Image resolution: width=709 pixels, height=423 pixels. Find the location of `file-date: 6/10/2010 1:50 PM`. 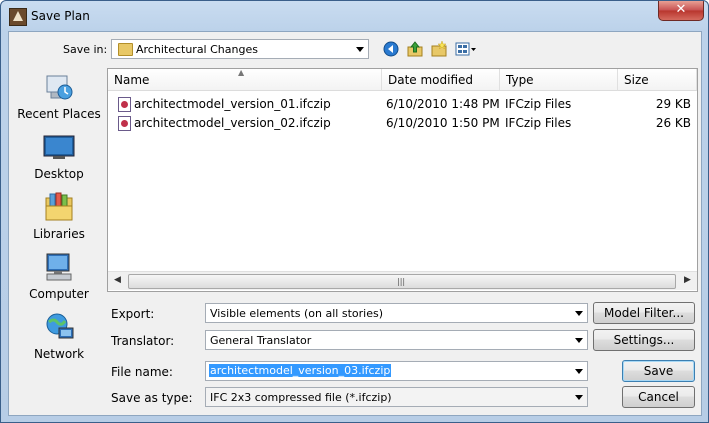

file-date: 6/10/2010 1:50 PM is located at coordinates (443, 123).